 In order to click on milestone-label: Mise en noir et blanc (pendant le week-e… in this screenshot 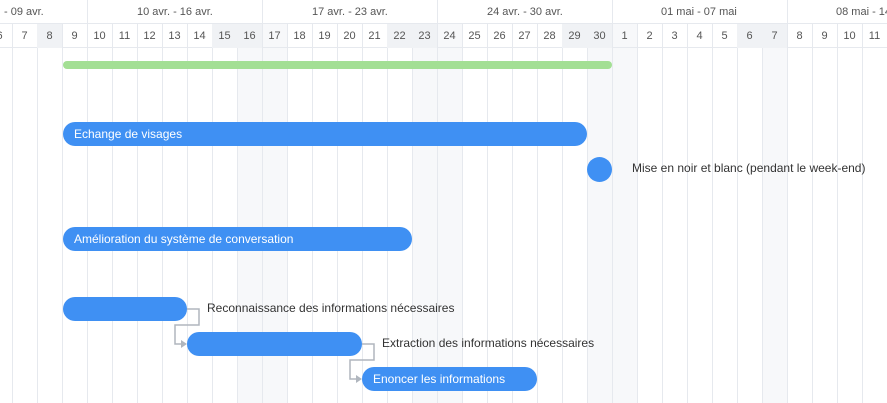, I will do `click(749, 168)`.